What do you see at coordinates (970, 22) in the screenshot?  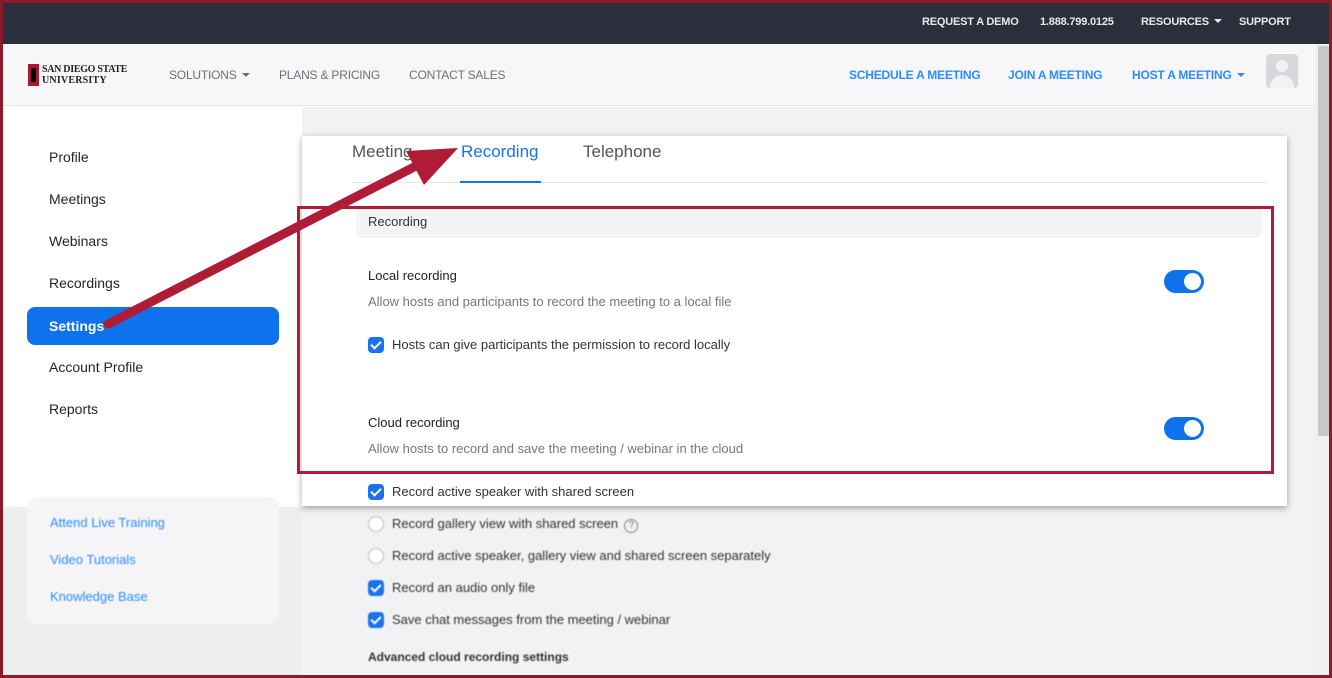 I see `request-demo-link: REQUEST A DEMO` at bounding box center [970, 22].